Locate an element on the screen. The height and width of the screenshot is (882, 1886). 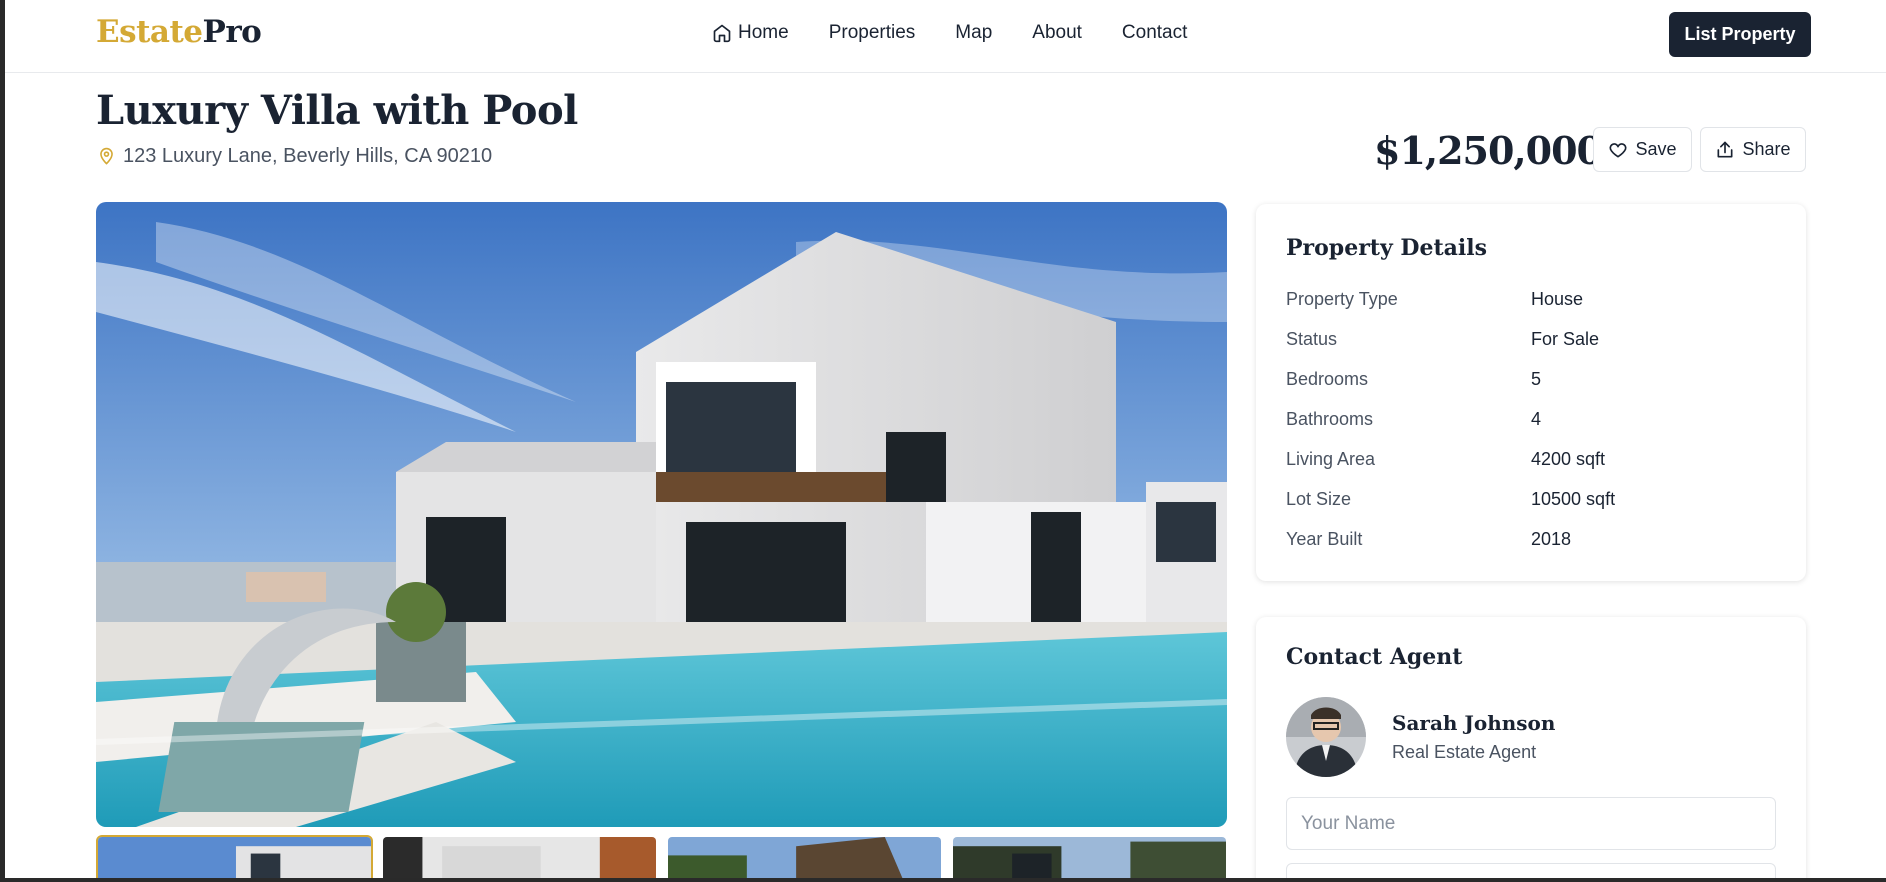
detail-value: 10500 sqft is located at coordinates (1573, 498).